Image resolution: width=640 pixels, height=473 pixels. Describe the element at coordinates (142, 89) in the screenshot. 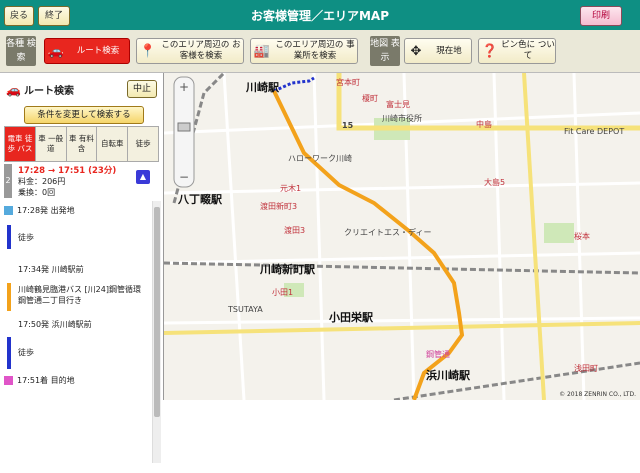

I see `stop-button: 中止` at that location.